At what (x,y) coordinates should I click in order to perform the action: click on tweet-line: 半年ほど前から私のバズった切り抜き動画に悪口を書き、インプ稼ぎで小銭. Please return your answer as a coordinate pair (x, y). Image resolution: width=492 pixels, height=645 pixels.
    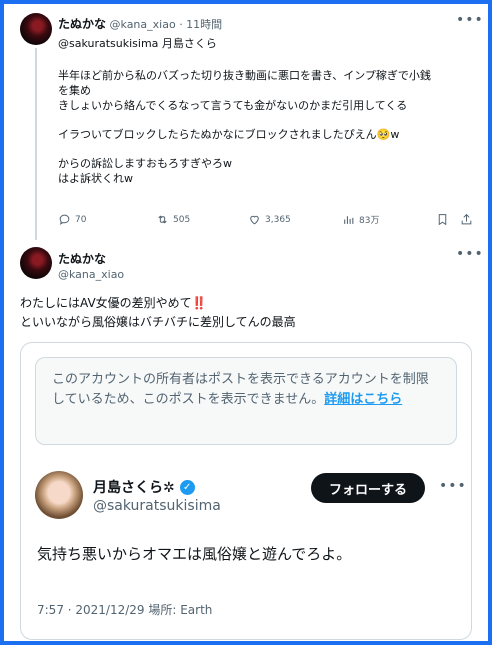
    Looking at the image, I should click on (244, 75).